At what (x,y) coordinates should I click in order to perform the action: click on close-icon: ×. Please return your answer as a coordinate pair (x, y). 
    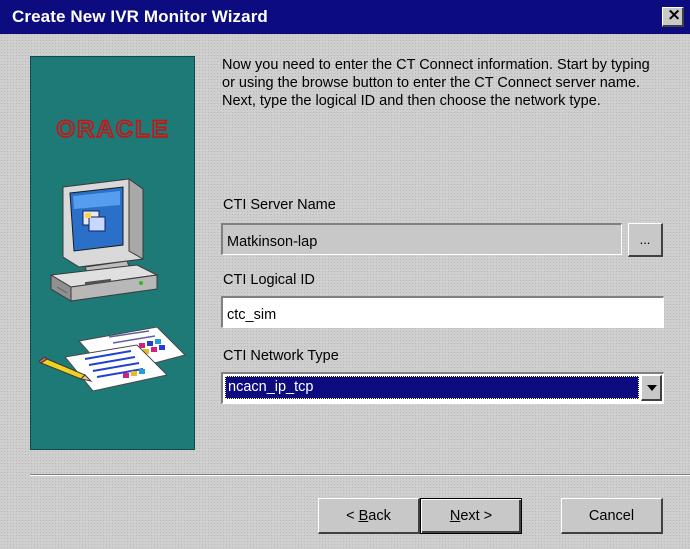
    Looking at the image, I should click on (674, 15).